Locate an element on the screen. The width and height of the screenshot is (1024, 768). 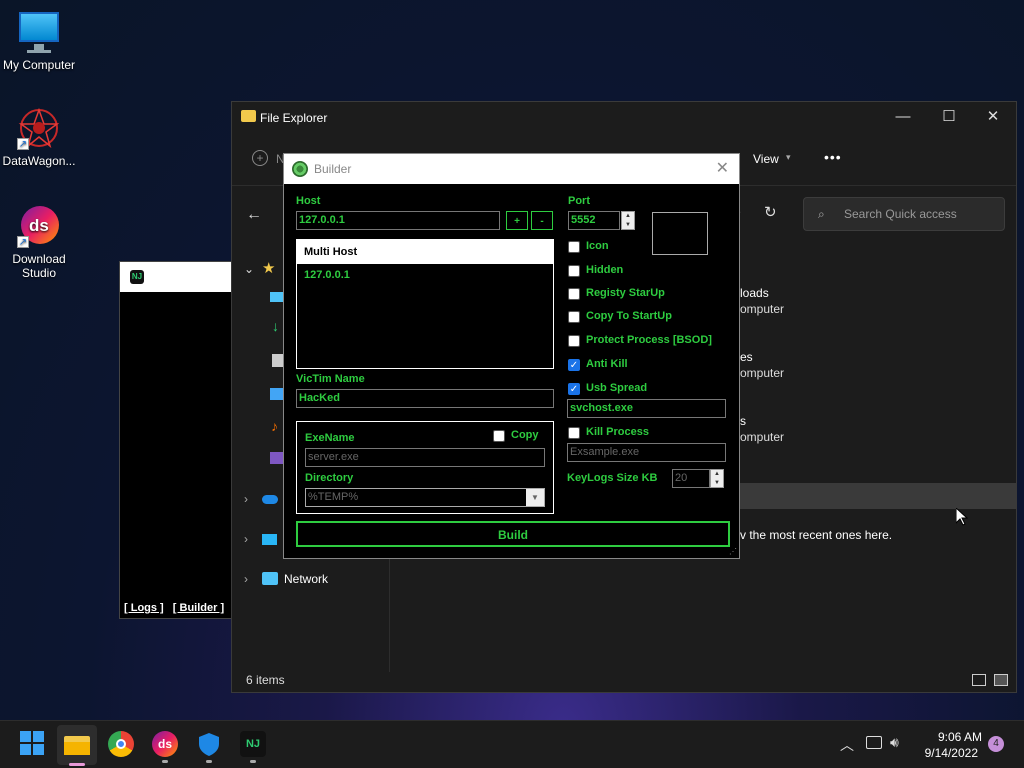
keylogs-size-input: 20 is located at coordinates (691, 478).